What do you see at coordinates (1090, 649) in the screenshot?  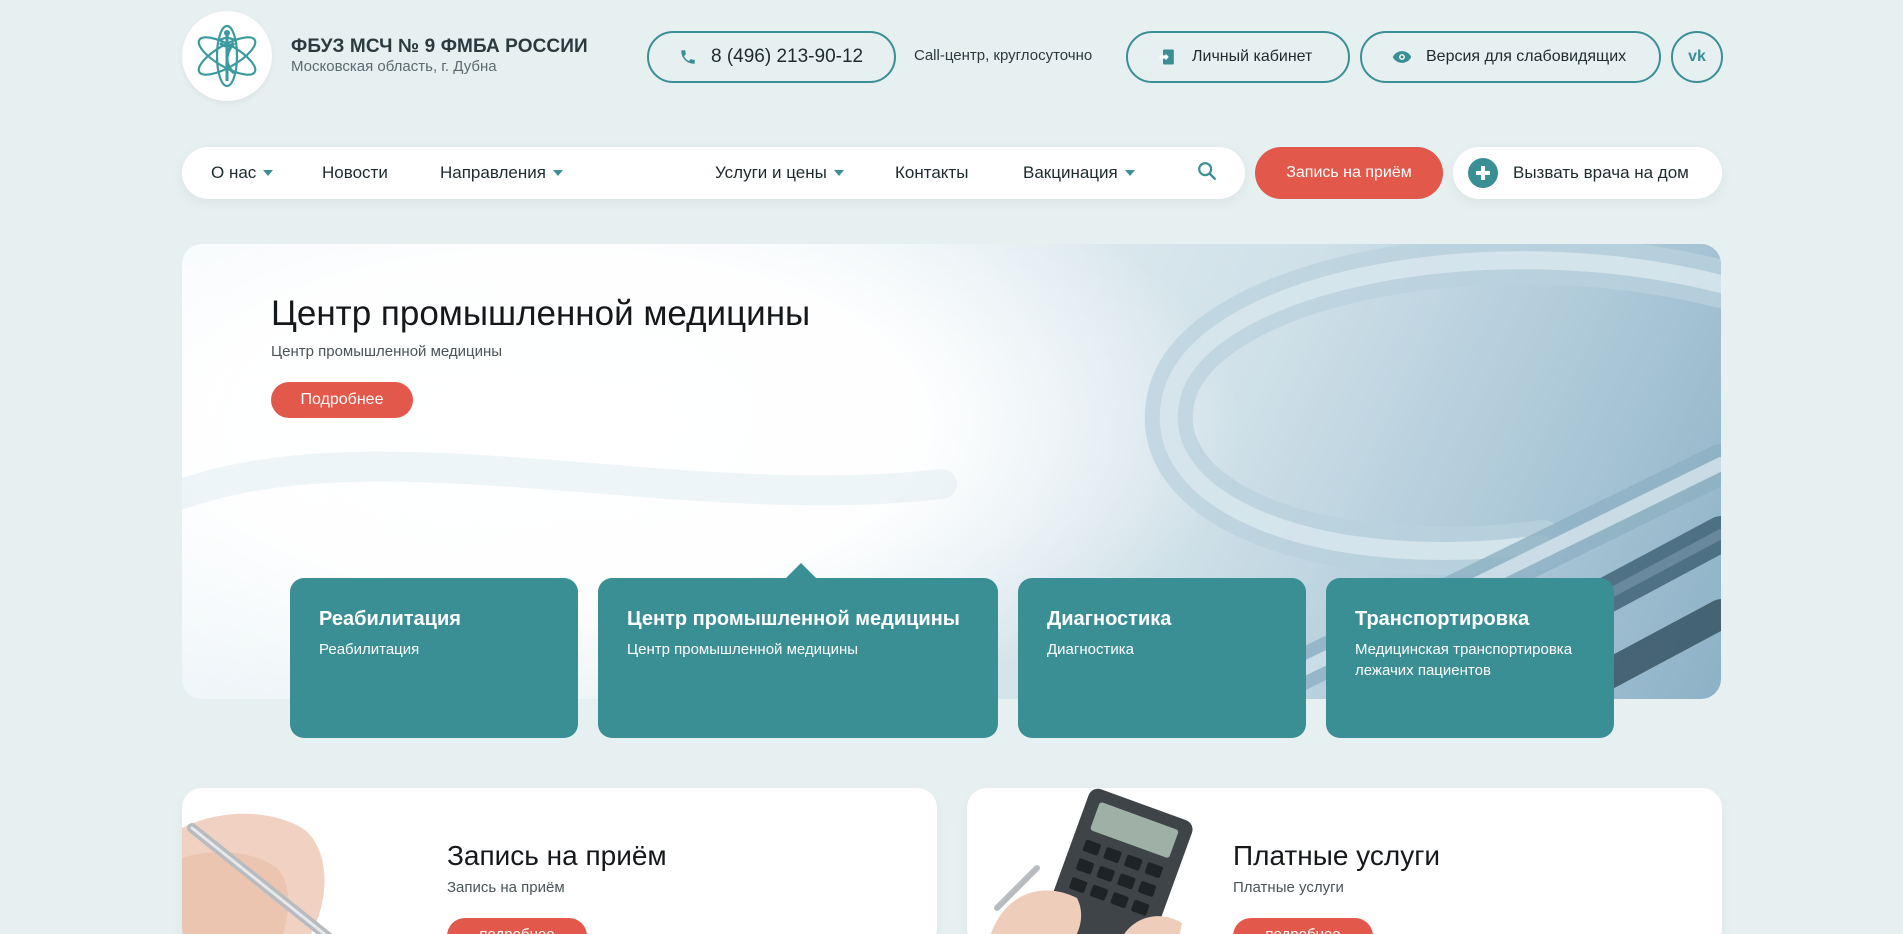 I see `card-subtitle: Диагностика` at bounding box center [1090, 649].